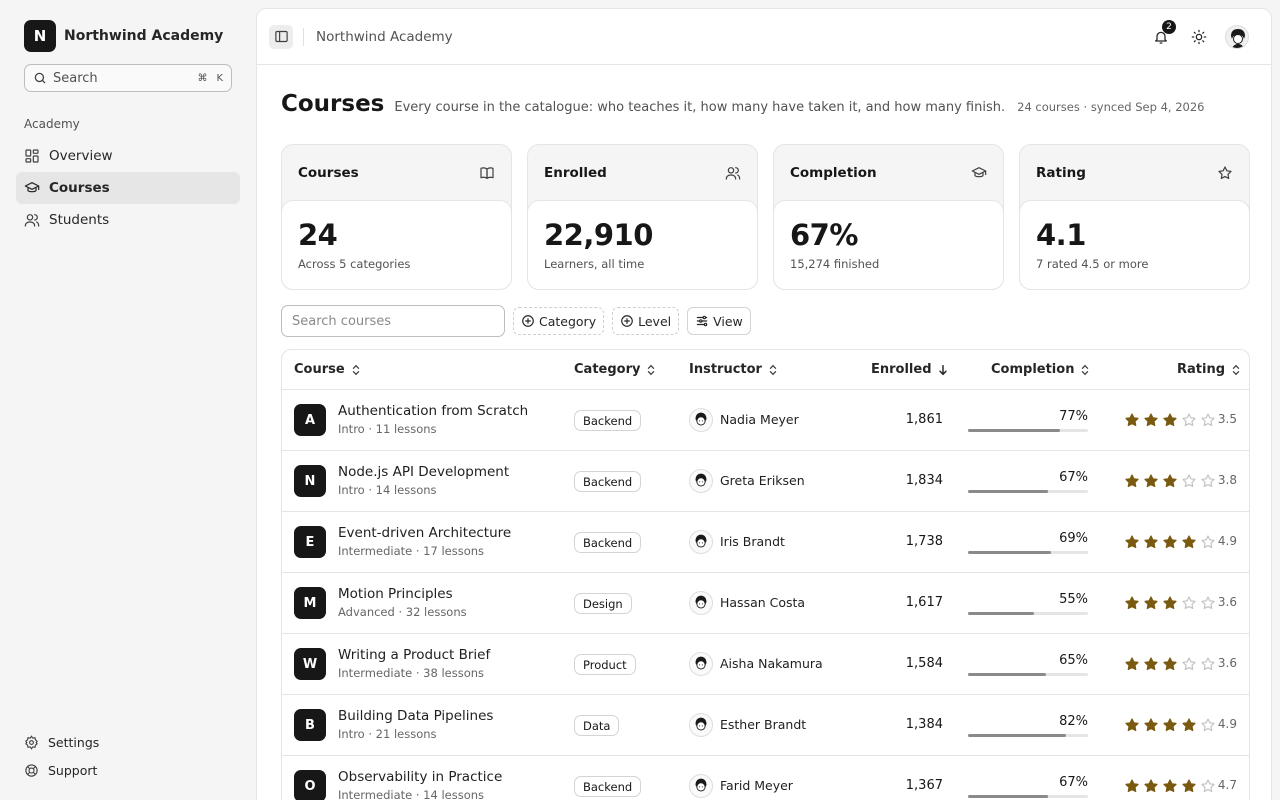  Describe the element at coordinates (387, 734) in the screenshot. I see `course-meta: Intro · 21 lessons` at that location.